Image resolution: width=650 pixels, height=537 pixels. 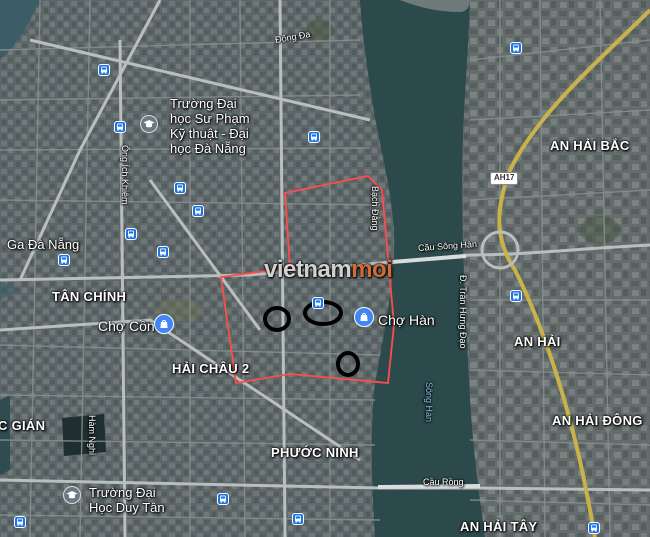 I want to click on watermark-logo: vietnammoi, so click(x=328, y=269).